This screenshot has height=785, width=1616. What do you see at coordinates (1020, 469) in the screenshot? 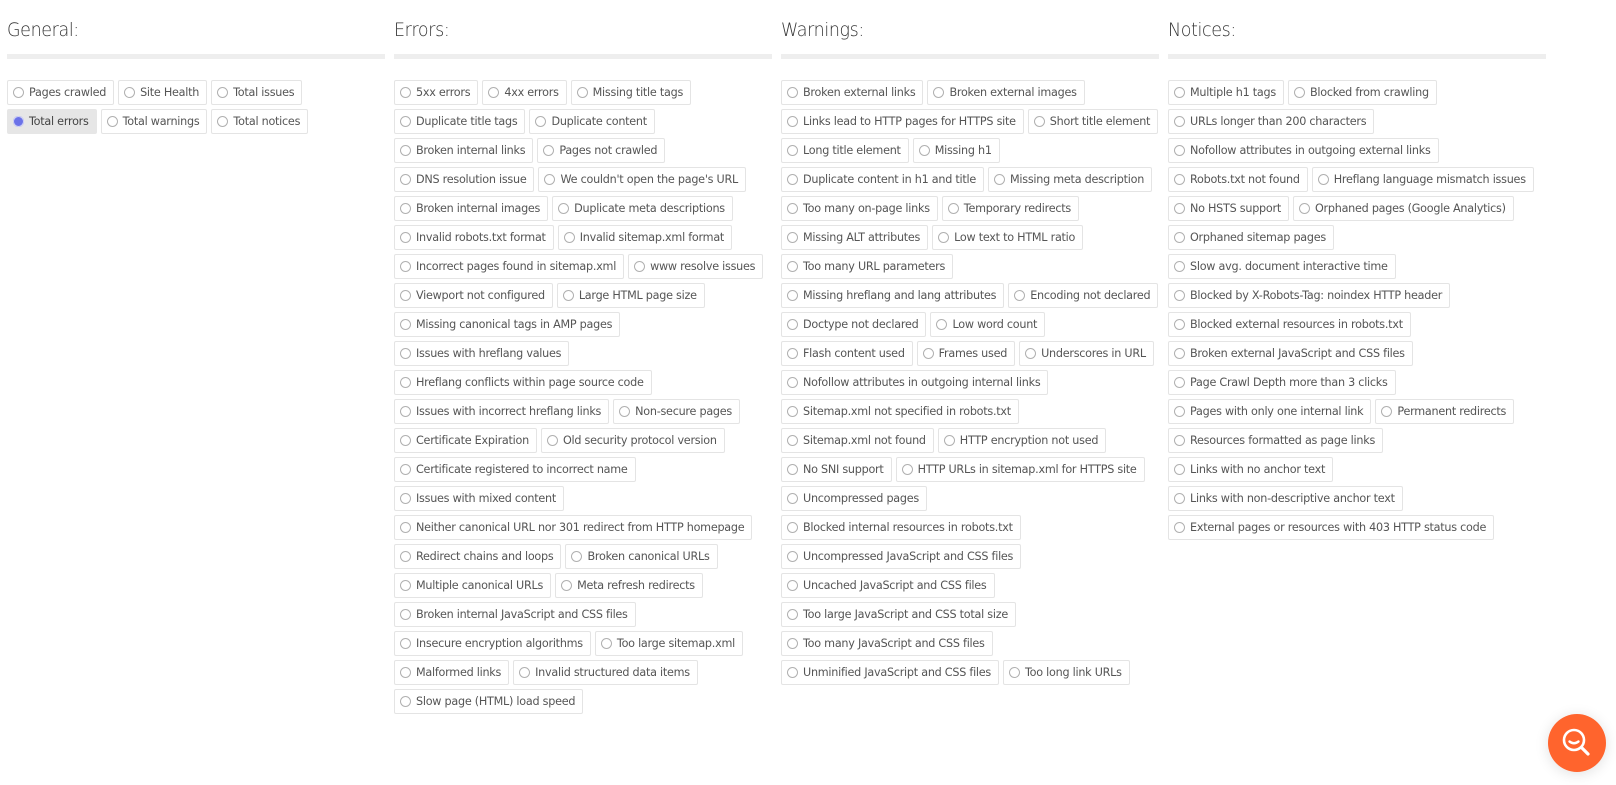
I see `metric-option: HTTP URLs in sitemap.xml for HTTPS site` at bounding box center [1020, 469].